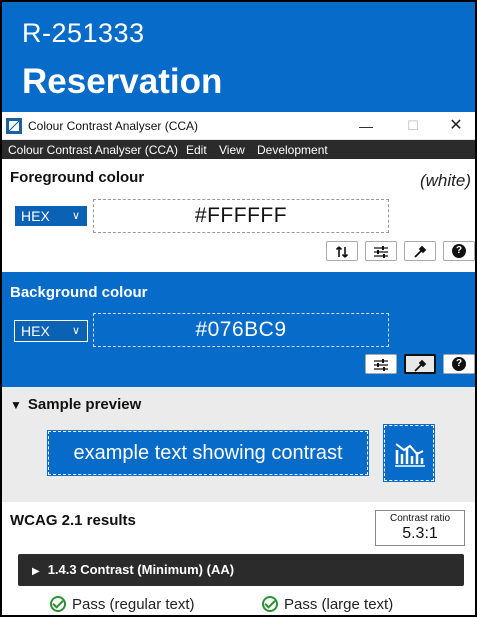 The image size is (477, 617). Describe the element at coordinates (208, 453) in the screenshot. I see `sample-text-box: example text showing contrast` at that location.